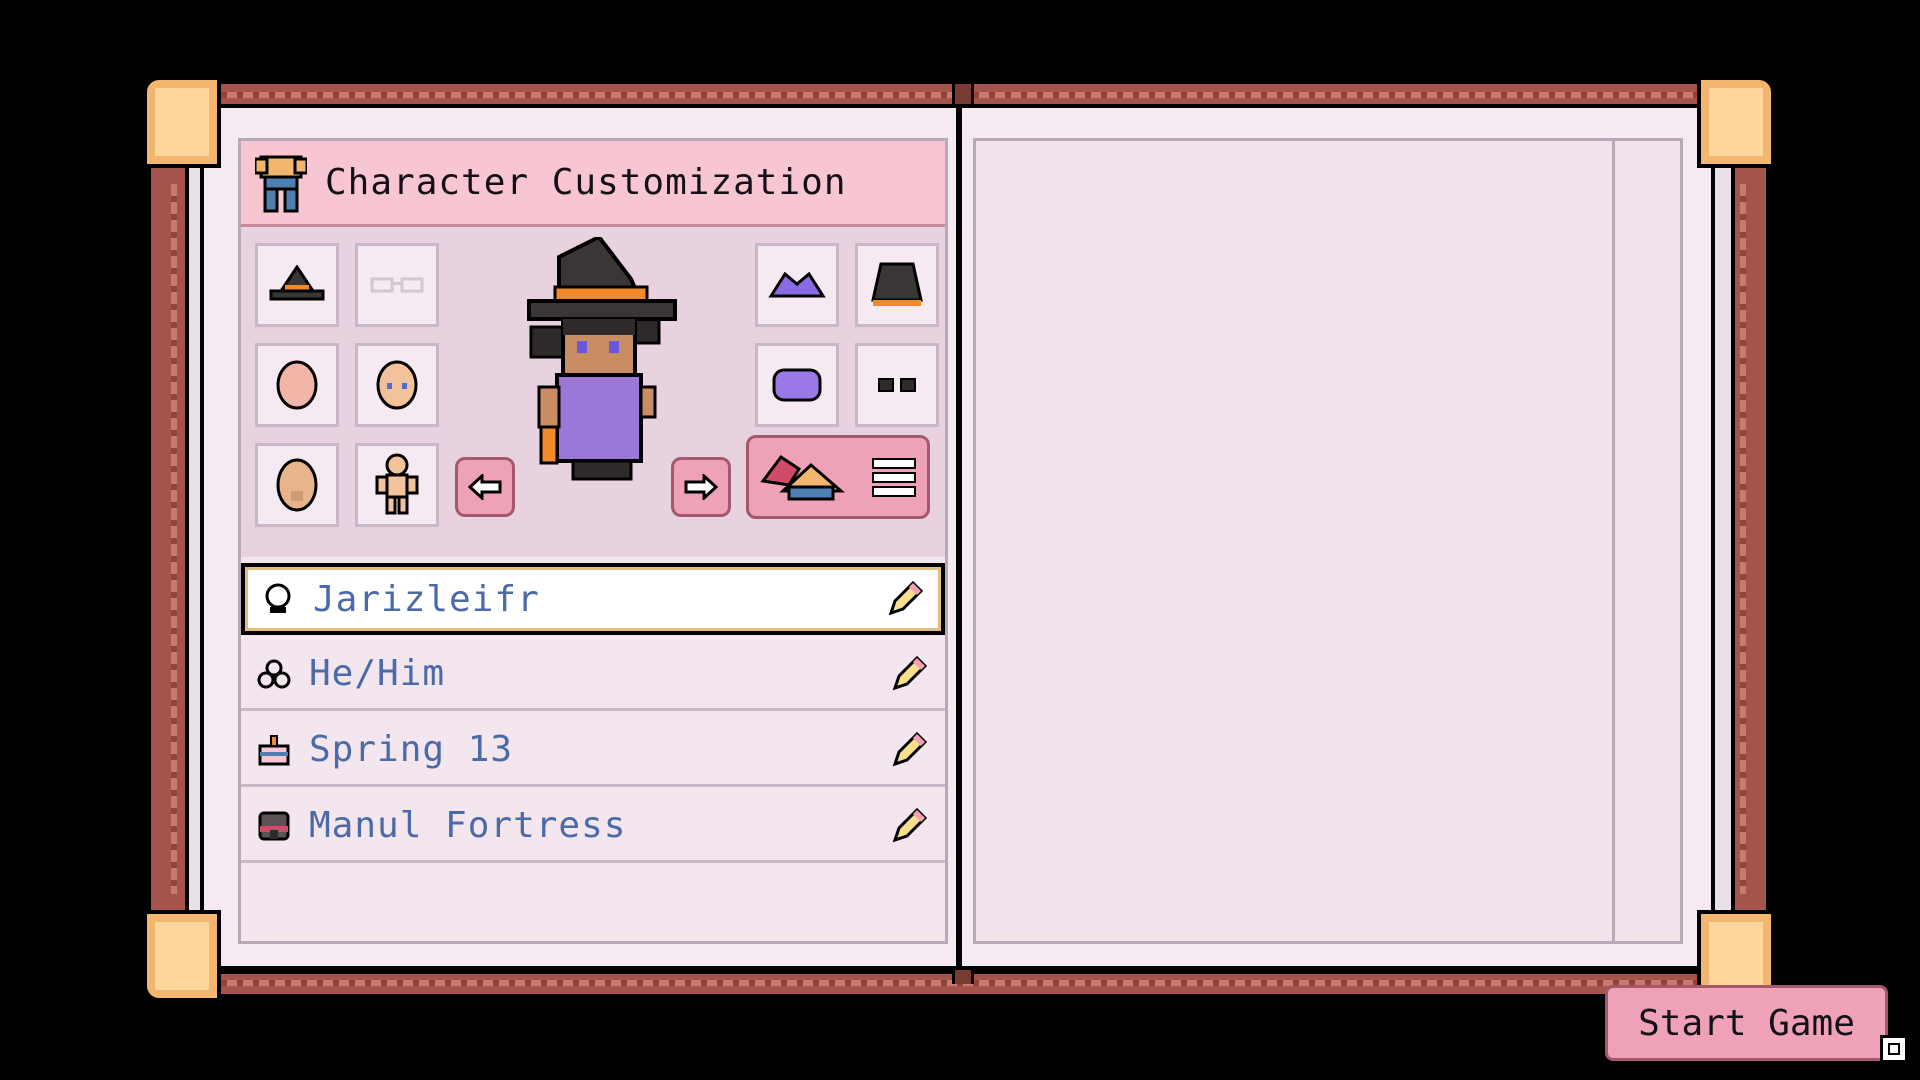 This screenshot has height=1080, width=1920. I want to click on head-icon, so click(297, 385).